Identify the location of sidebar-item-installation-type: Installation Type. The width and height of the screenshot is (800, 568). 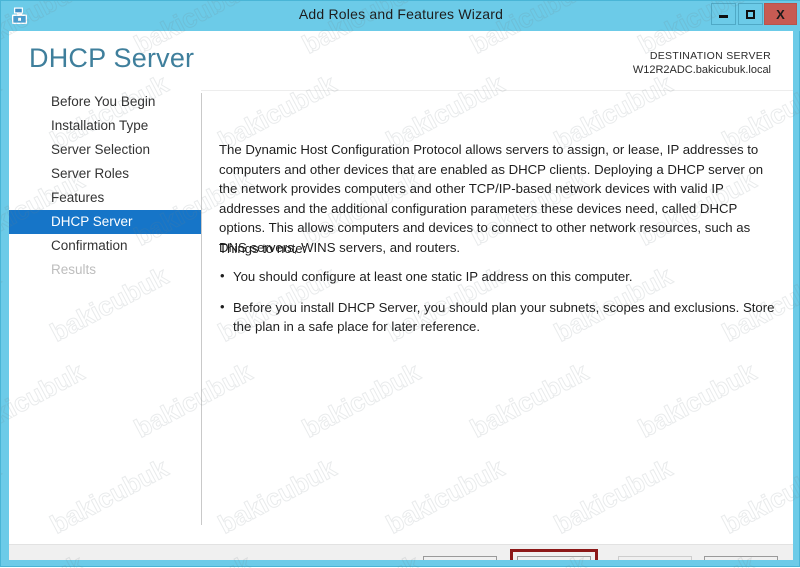
(105, 126).